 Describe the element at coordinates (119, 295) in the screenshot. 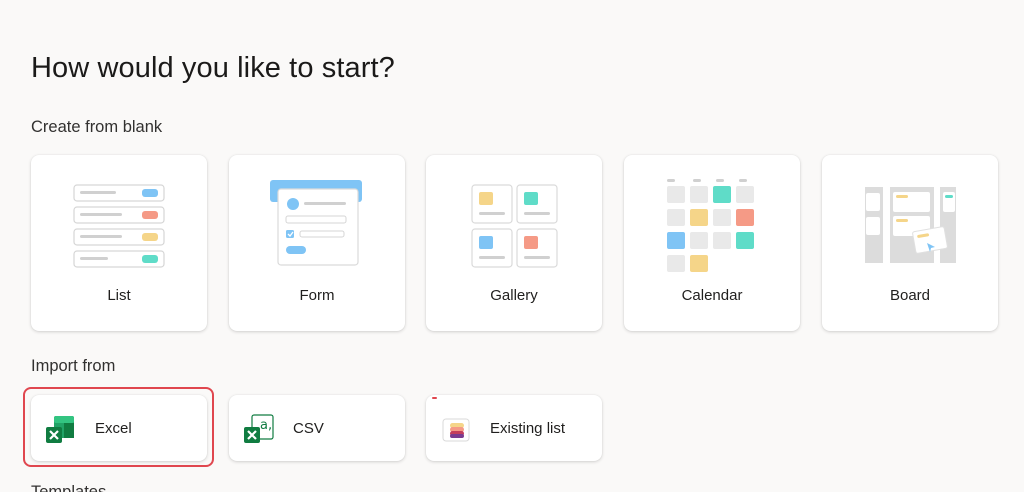

I see `list-option-label: List` at that location.